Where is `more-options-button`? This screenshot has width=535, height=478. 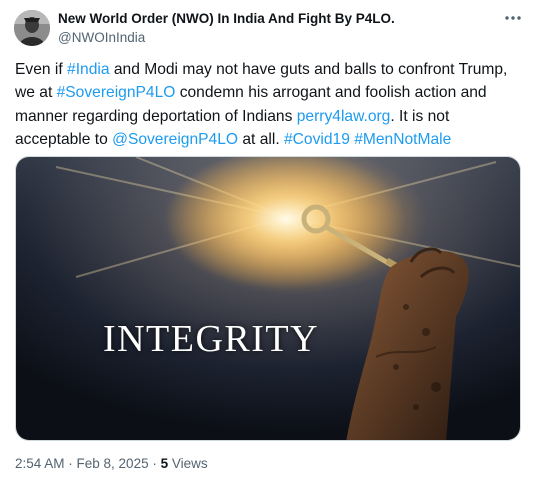 more-options-button is located at coordinates (513, 18).